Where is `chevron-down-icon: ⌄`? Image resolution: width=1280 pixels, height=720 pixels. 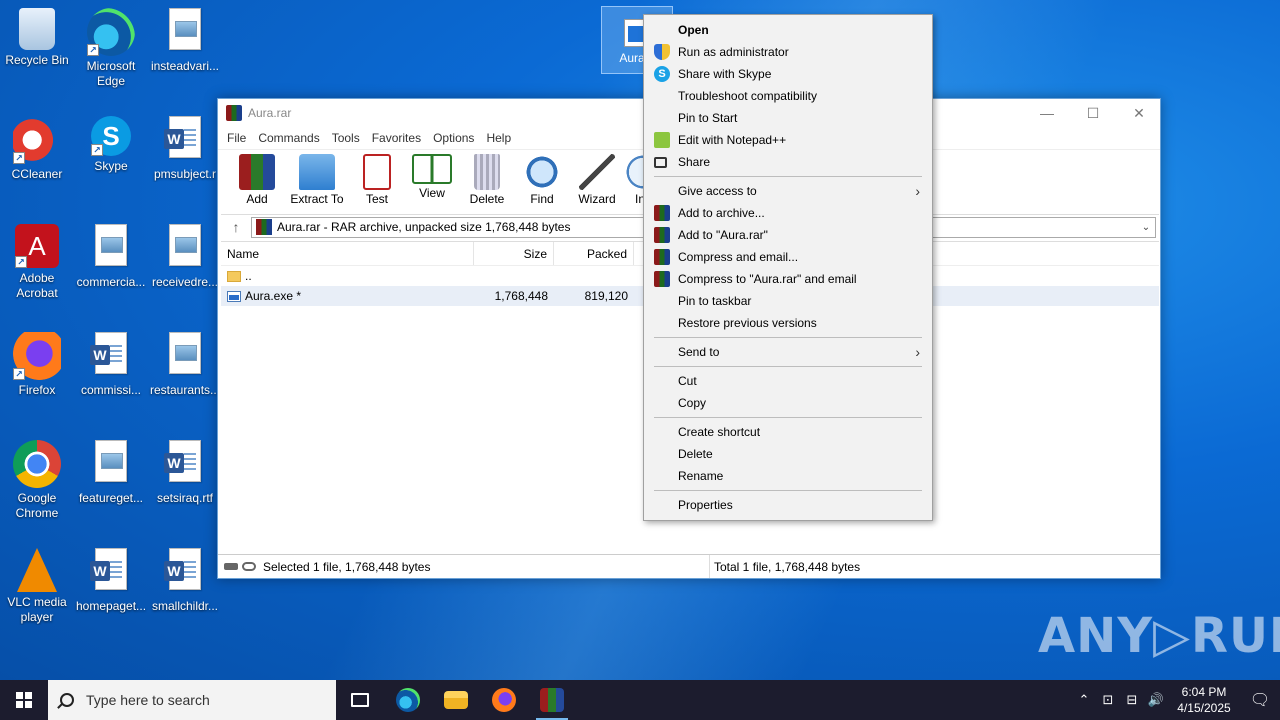 chevron-down-icon: ⌄ is located at coordinates (1146, 227).